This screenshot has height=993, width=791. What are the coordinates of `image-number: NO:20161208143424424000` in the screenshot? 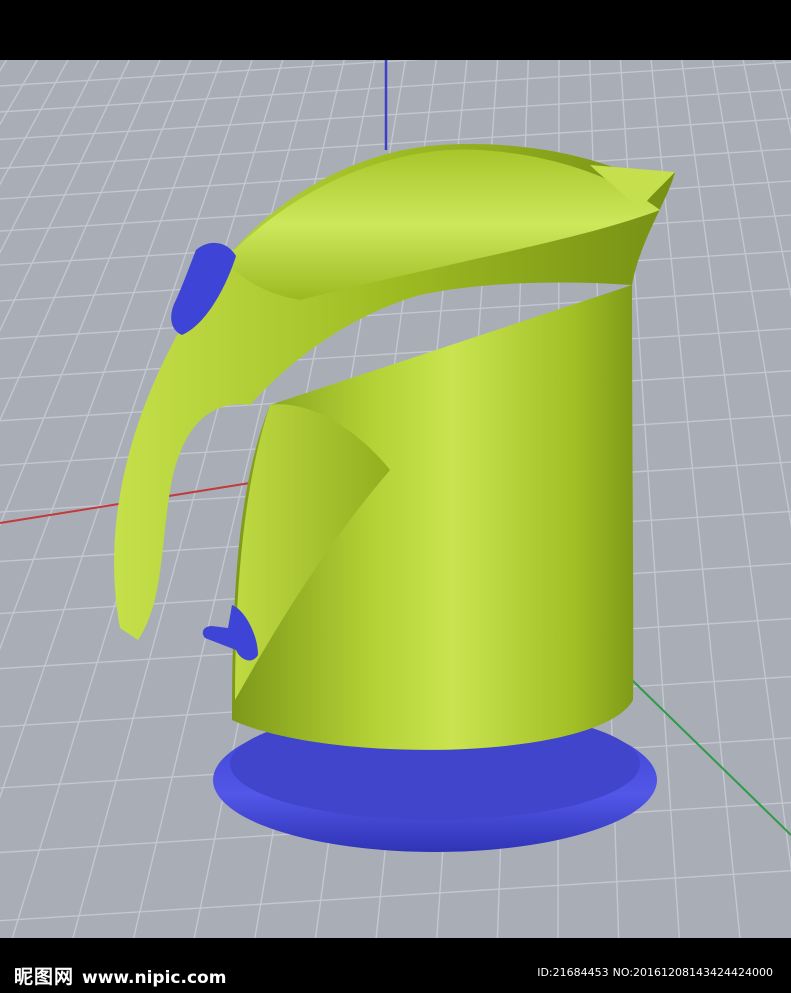 It's located at (692, 972).